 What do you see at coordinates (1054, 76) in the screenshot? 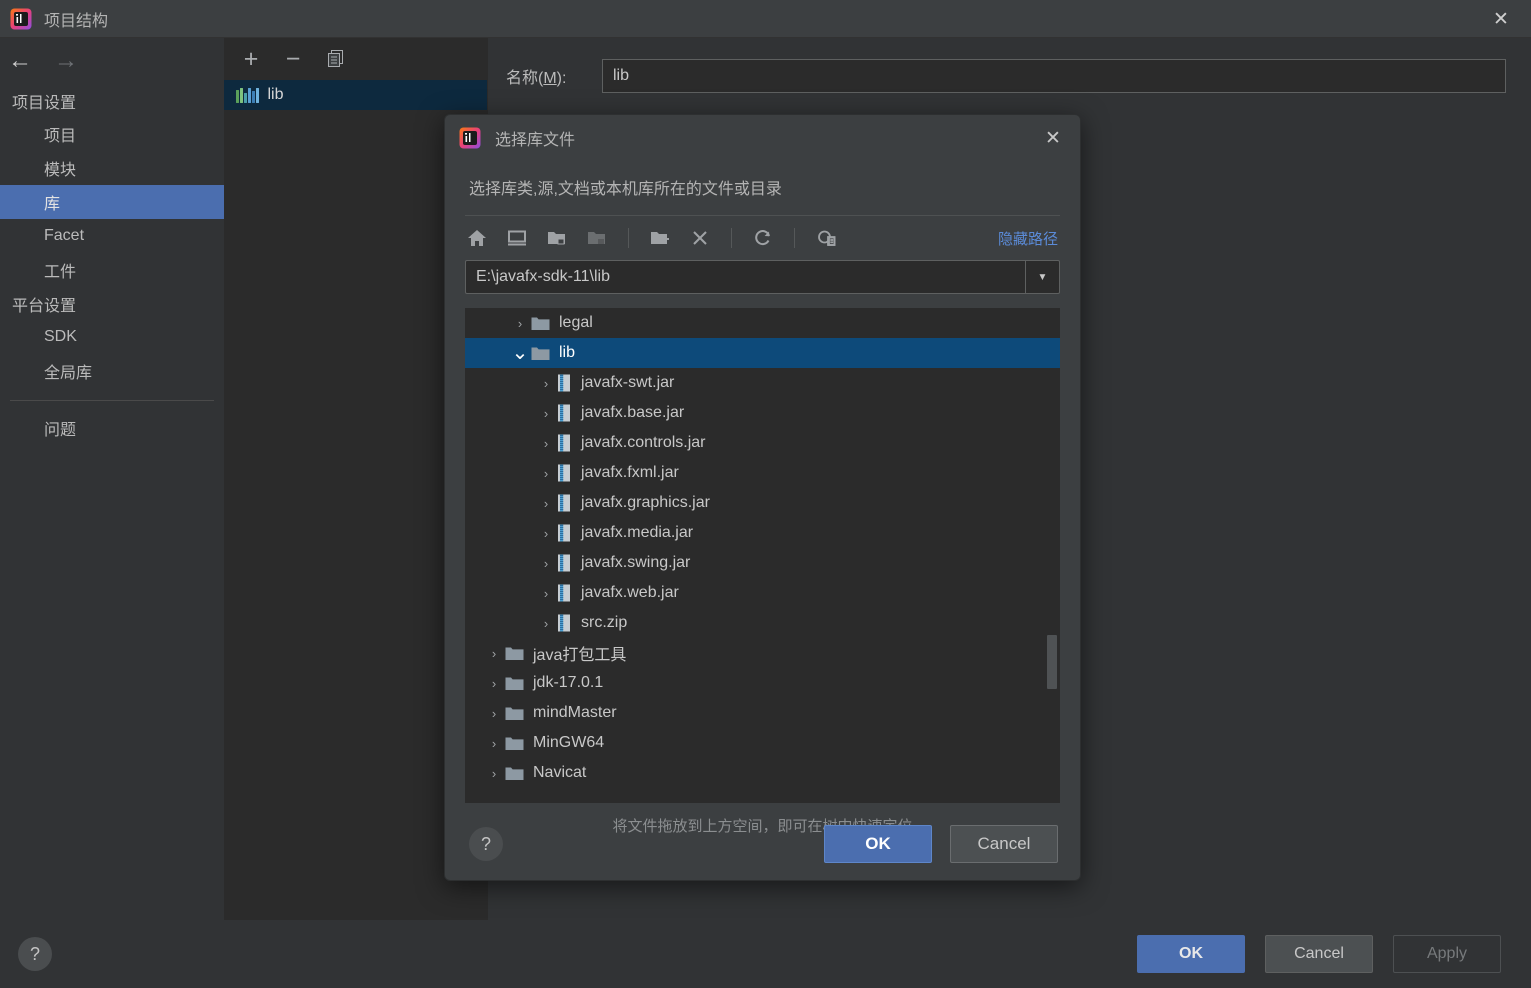
I see `name-input` at bounding box center [1054, 76].